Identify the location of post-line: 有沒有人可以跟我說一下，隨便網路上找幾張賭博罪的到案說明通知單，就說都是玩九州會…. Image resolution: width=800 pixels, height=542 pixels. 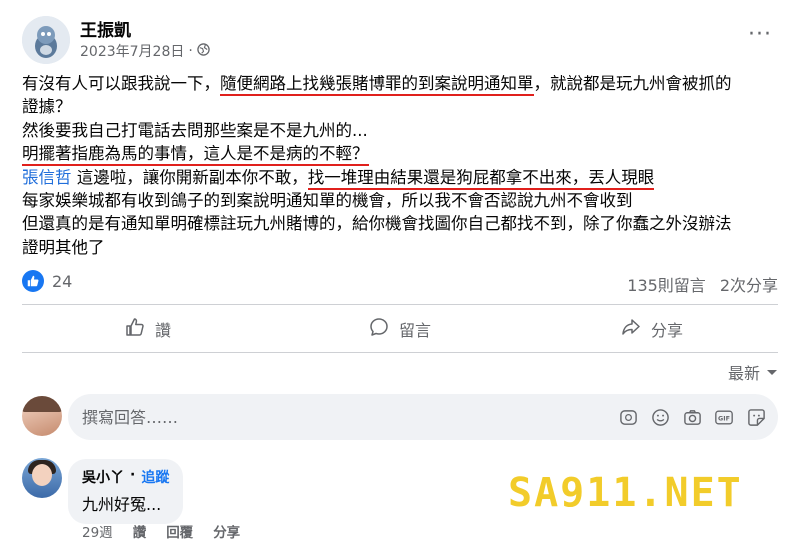
(402, 84).